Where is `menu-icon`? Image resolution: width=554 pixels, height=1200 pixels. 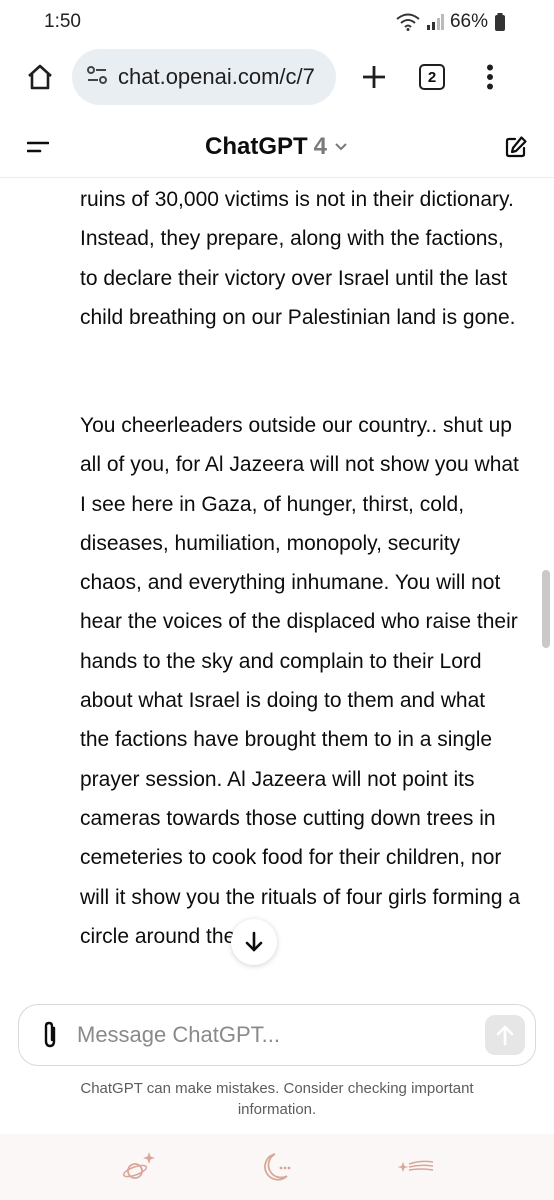
menu-icon is located at coordinates (38, 146).